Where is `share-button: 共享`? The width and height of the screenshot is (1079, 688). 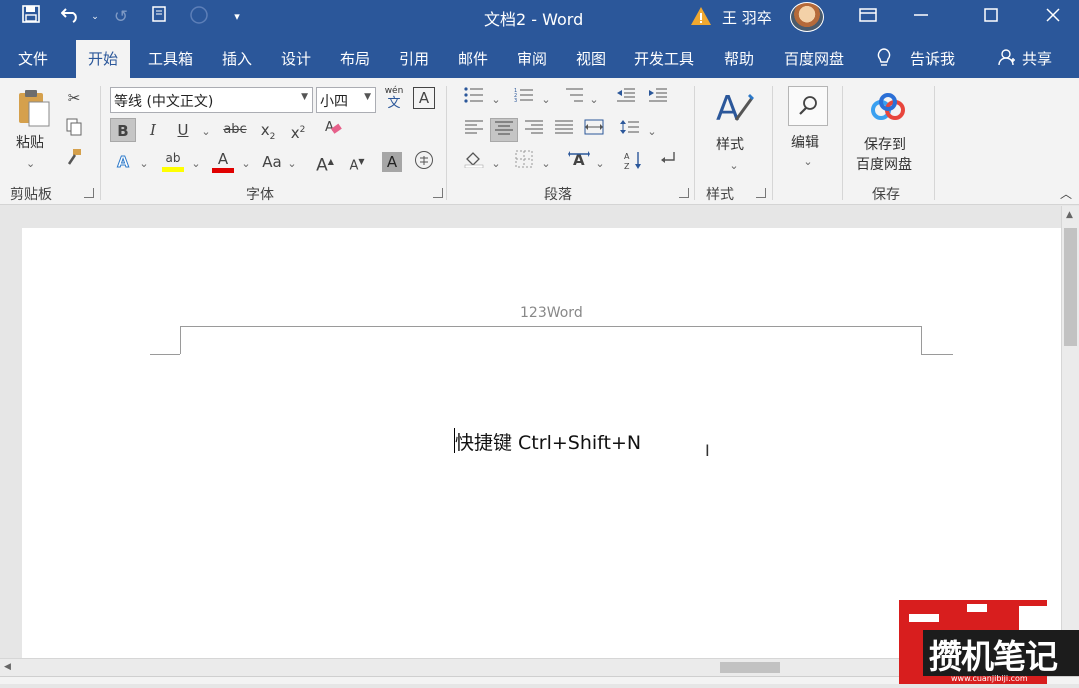
share-button: 共享 is located at coordinates (1037, 58).